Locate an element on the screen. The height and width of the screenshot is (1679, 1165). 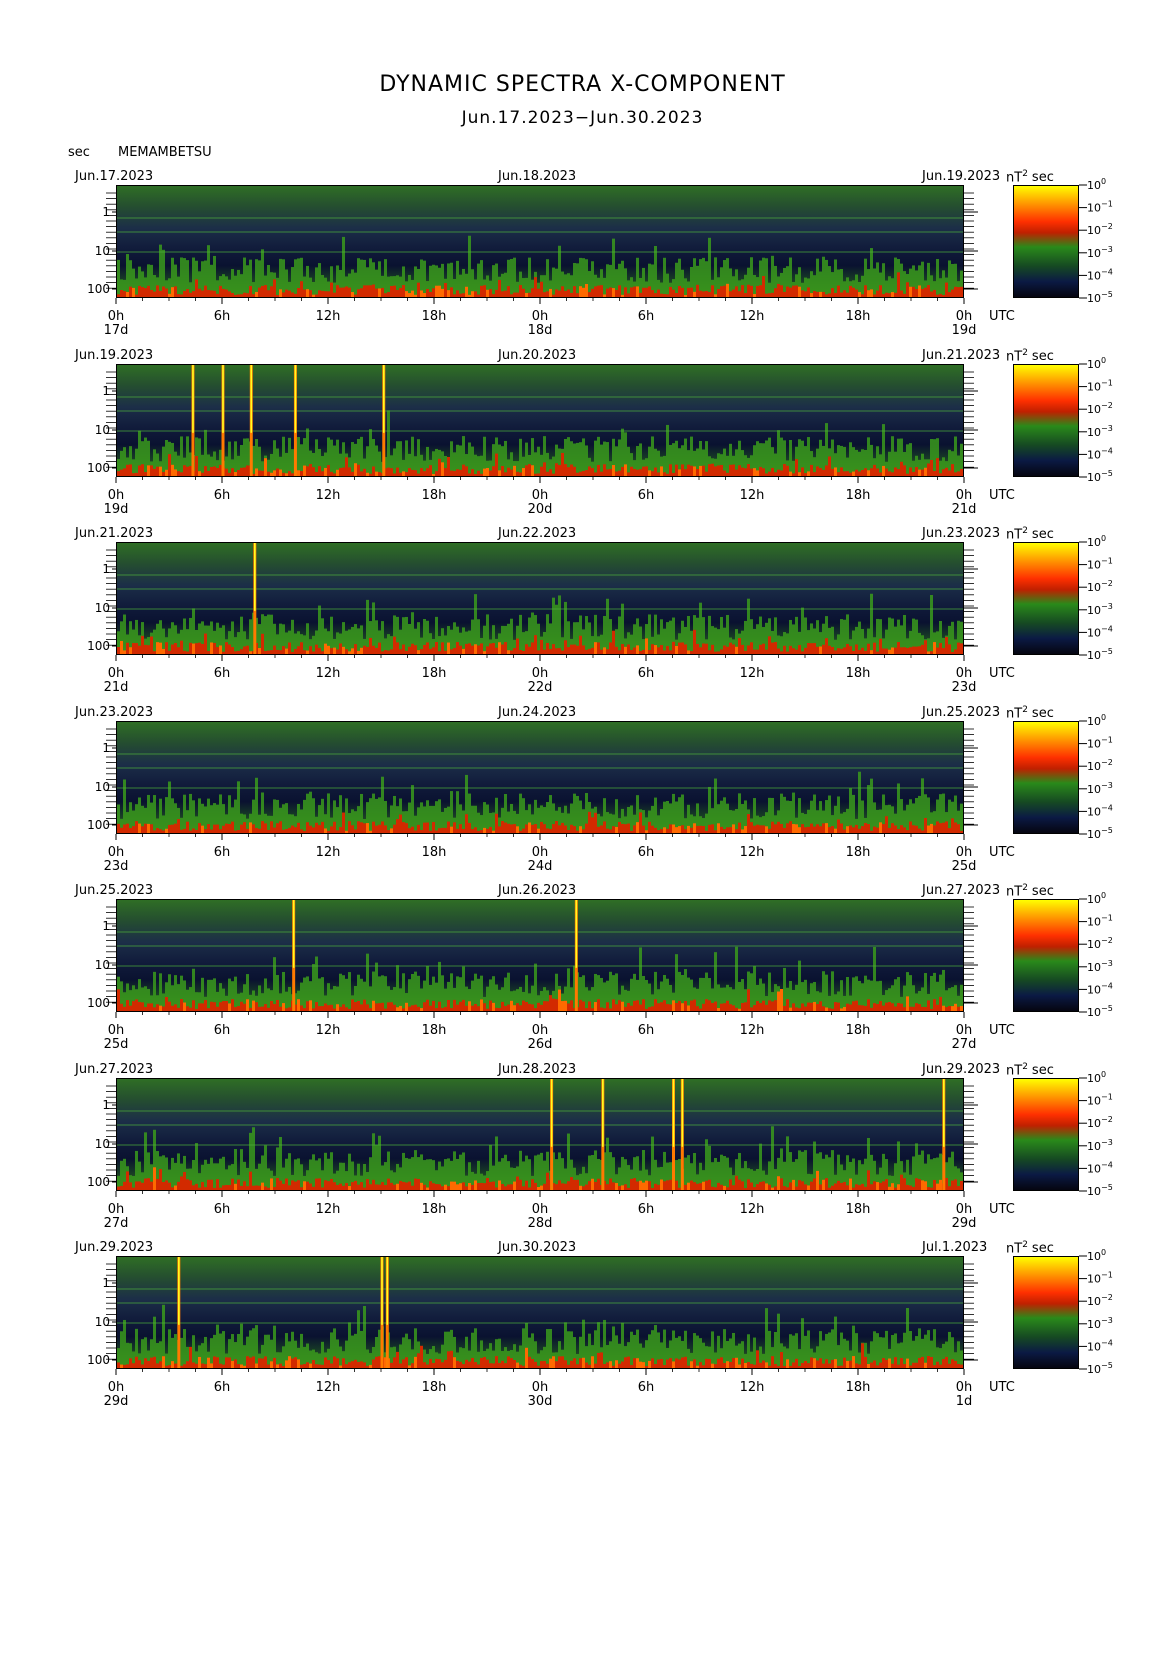
station-name: MEMAMBETSU is located at coordinates (165, 152).